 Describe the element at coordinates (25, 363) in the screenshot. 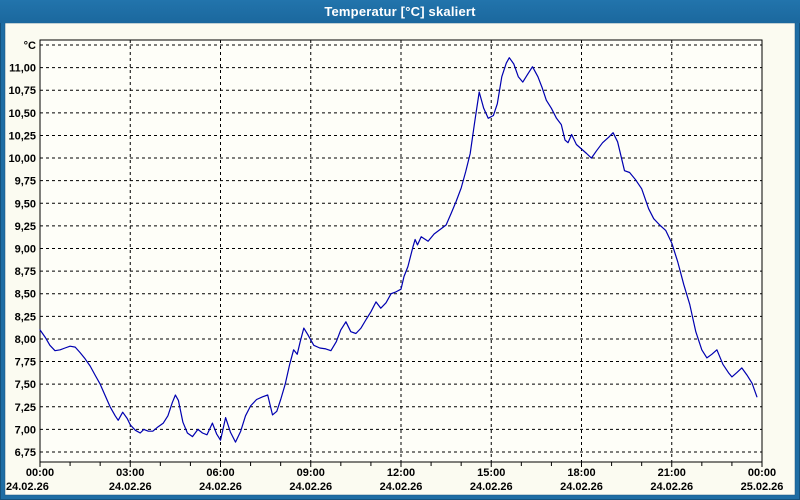

I see `y-tick-label: 7,75` at that location.